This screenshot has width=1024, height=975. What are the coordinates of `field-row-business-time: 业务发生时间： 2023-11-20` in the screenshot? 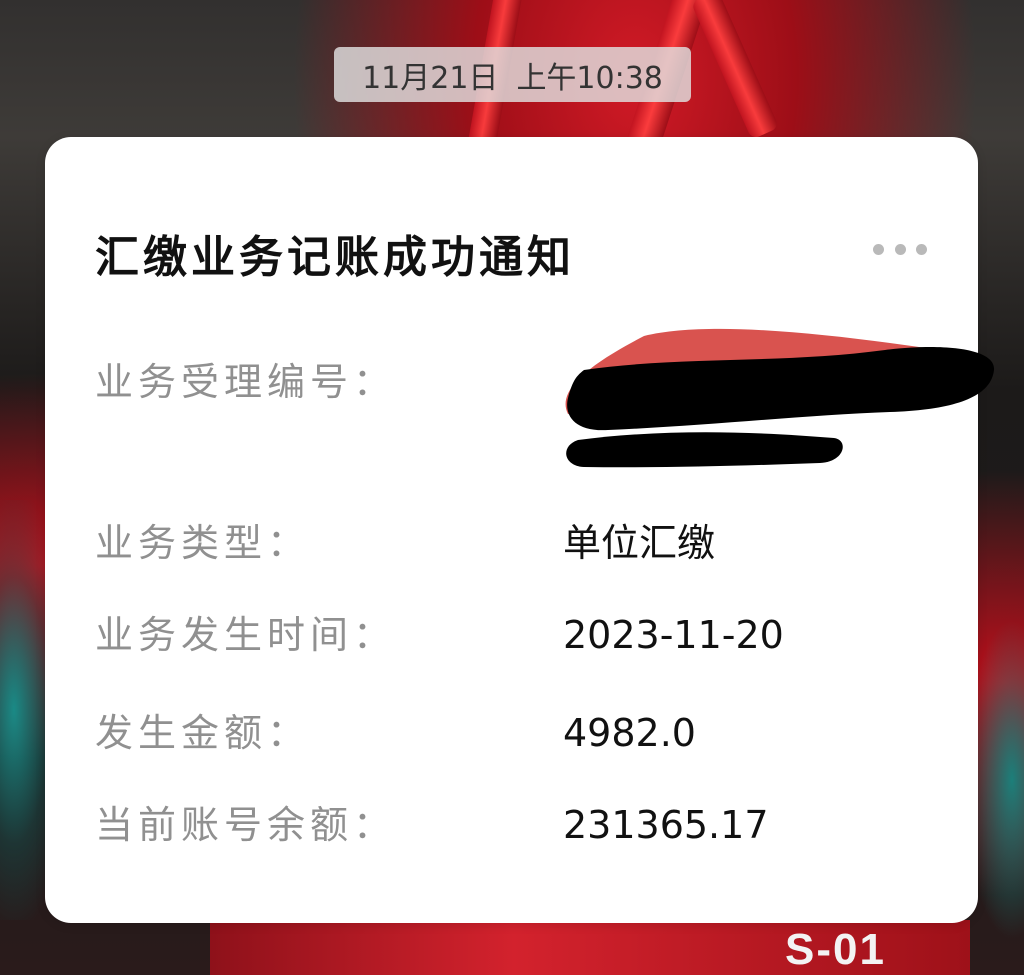 It's located at (515, 635).